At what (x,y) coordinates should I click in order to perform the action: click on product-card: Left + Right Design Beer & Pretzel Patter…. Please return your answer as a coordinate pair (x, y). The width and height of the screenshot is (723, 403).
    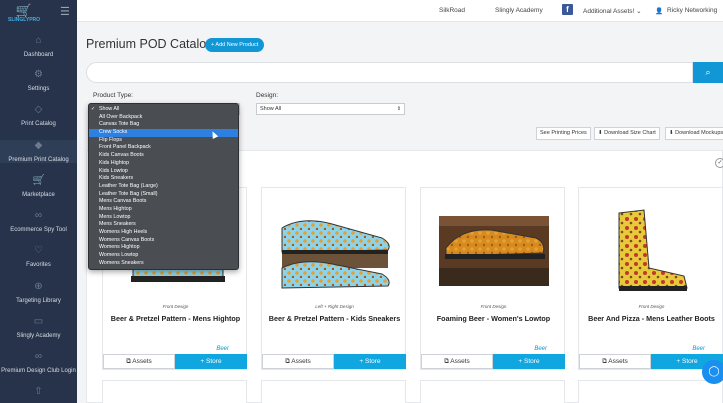
    Looking at the image, I should click on (333, 278).